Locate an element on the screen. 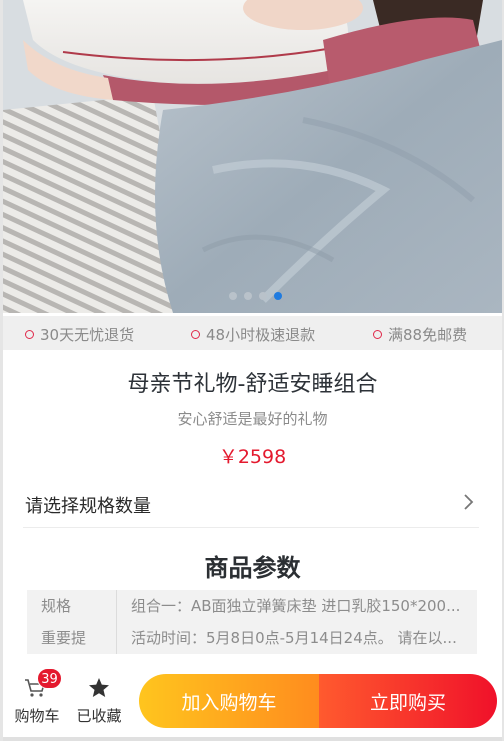 The height and width of the screenshot is (741, 504). service-item-refund: 48小时极速退款 is located at coordinates (253, 334).